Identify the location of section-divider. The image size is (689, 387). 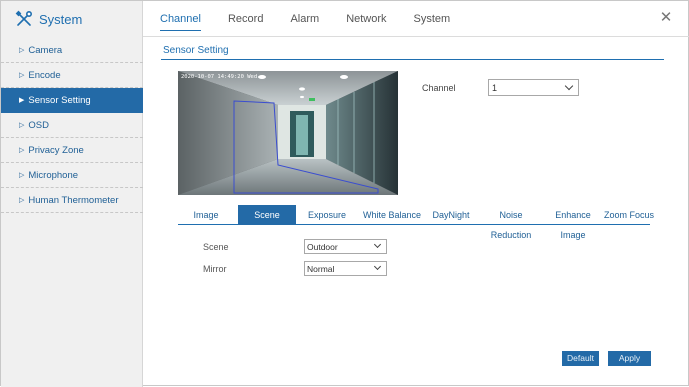
(412, 59).